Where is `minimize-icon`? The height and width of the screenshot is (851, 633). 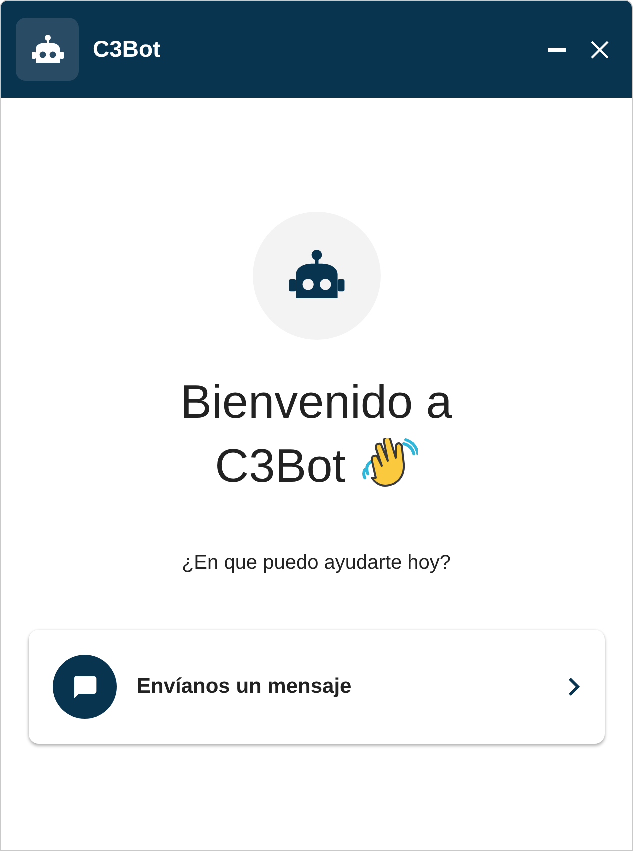 minimize-icon is located at coordinates (557, 50).